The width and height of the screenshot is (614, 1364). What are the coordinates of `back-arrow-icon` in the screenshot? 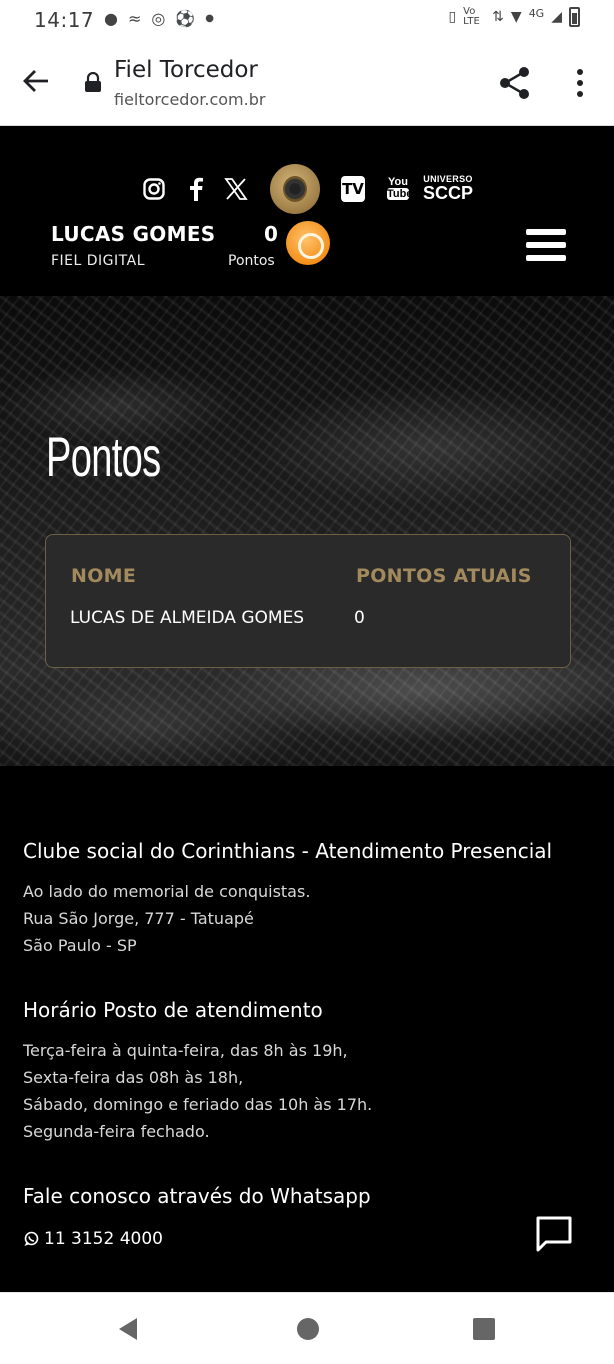 It's located at (36, 81).